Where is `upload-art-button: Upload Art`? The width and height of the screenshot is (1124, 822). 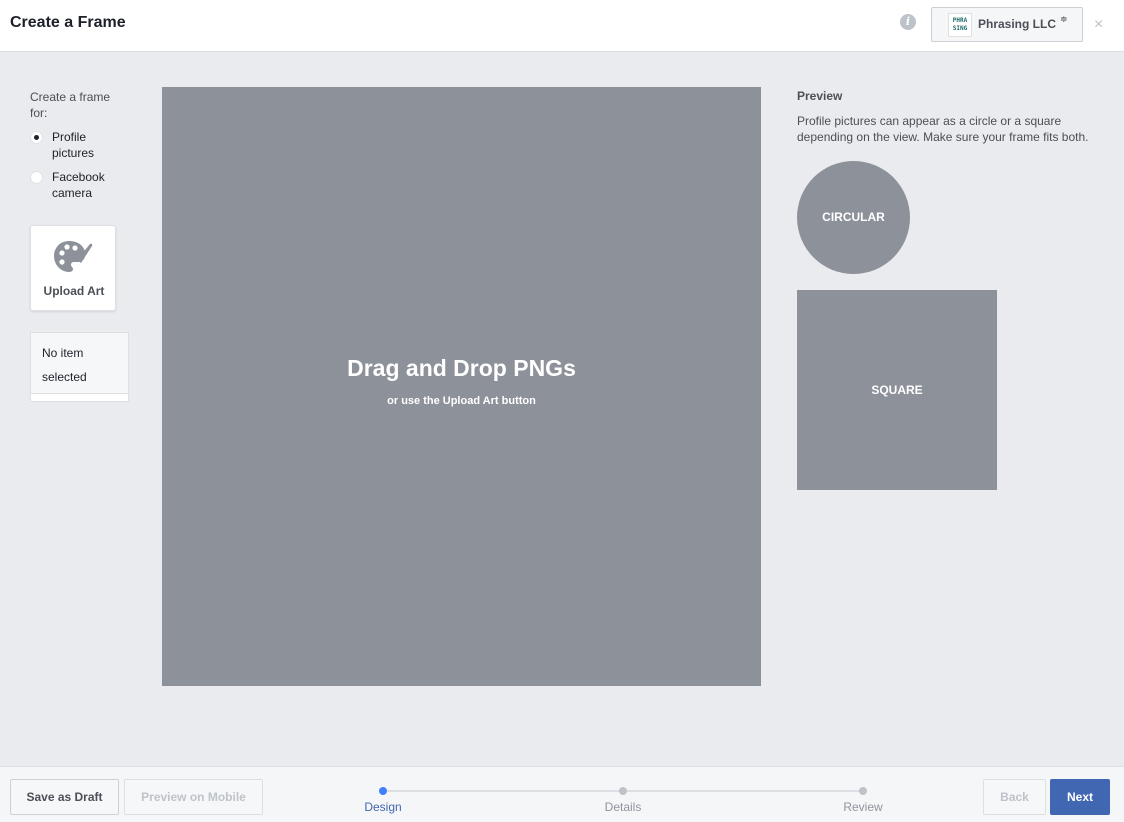
upload-art-button: Upload Art is located at coordinates (73, 268).